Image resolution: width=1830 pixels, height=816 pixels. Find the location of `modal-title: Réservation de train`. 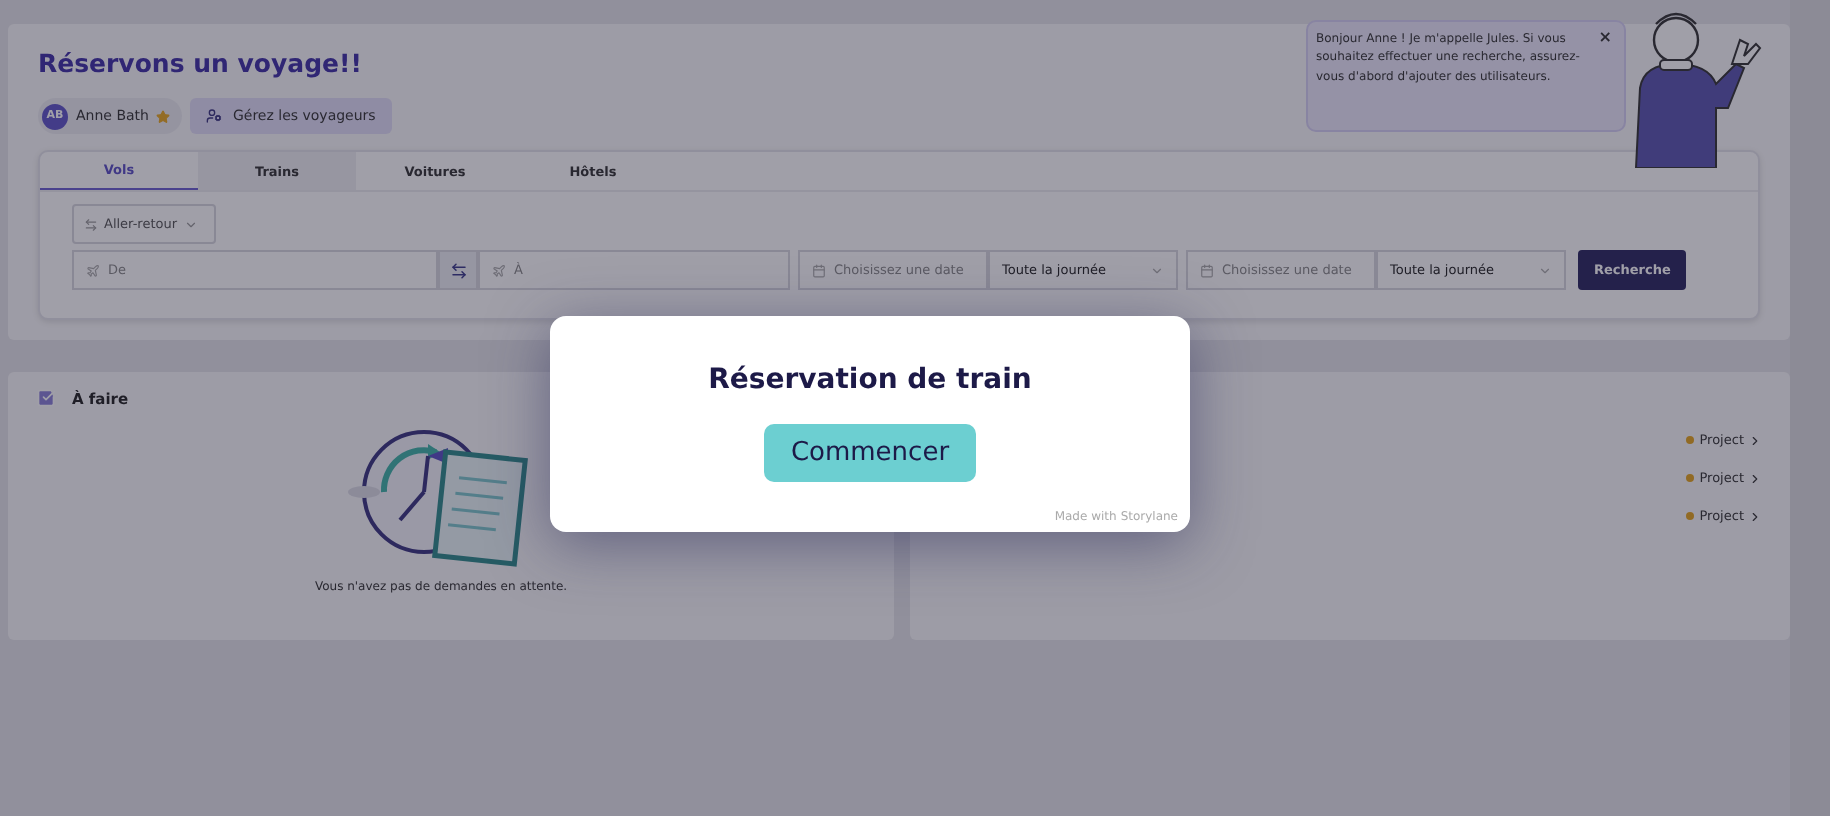

modal-title: Réservation de train is located at coordinates (870, 380).